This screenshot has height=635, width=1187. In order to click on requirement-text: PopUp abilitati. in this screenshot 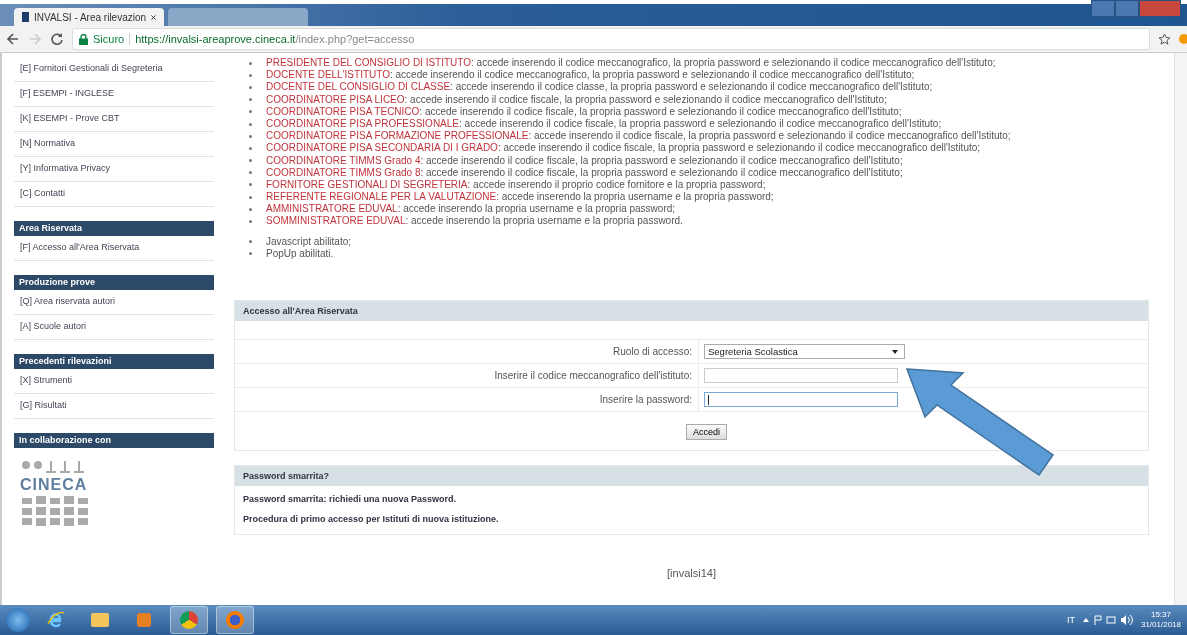, I will do `click(300, 253)`.